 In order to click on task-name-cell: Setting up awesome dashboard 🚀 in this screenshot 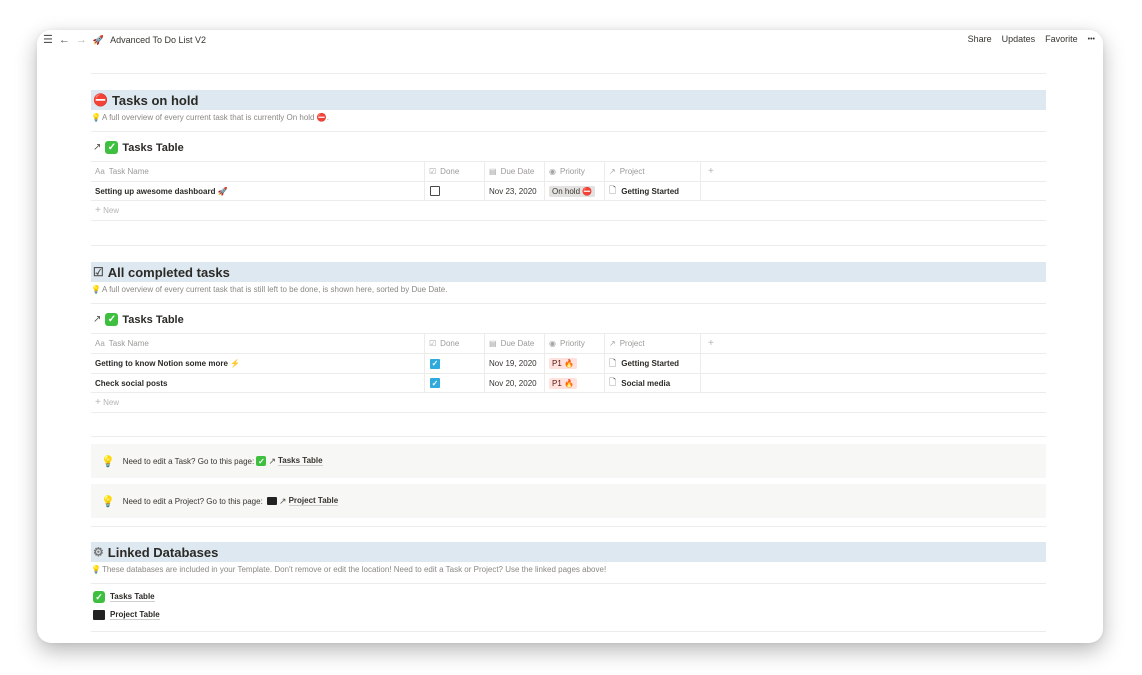, I will do `click(258, 191)`.